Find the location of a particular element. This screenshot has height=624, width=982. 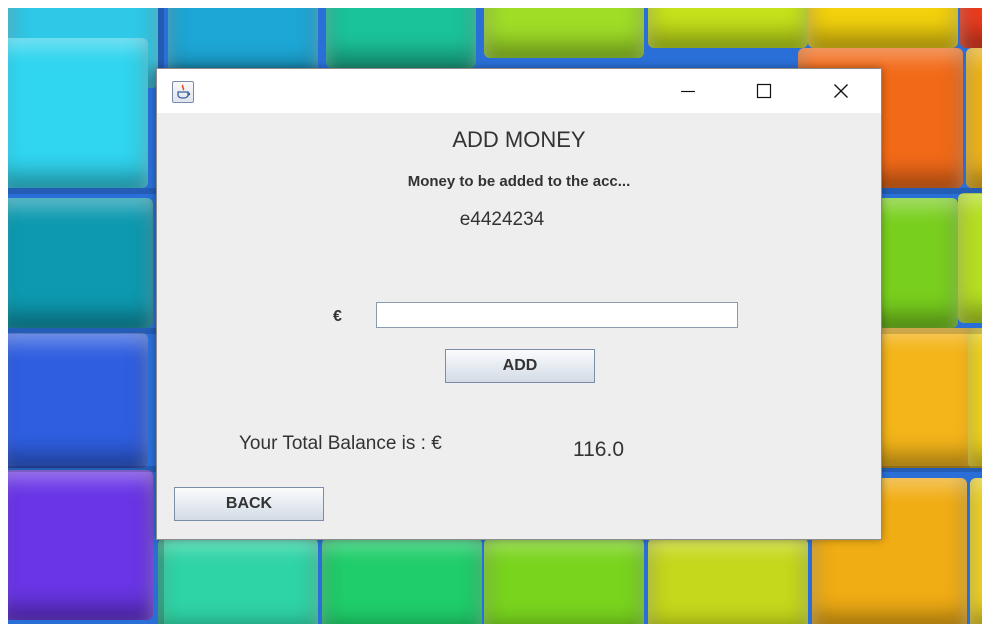

close-button is located at coordinates (841, 91).